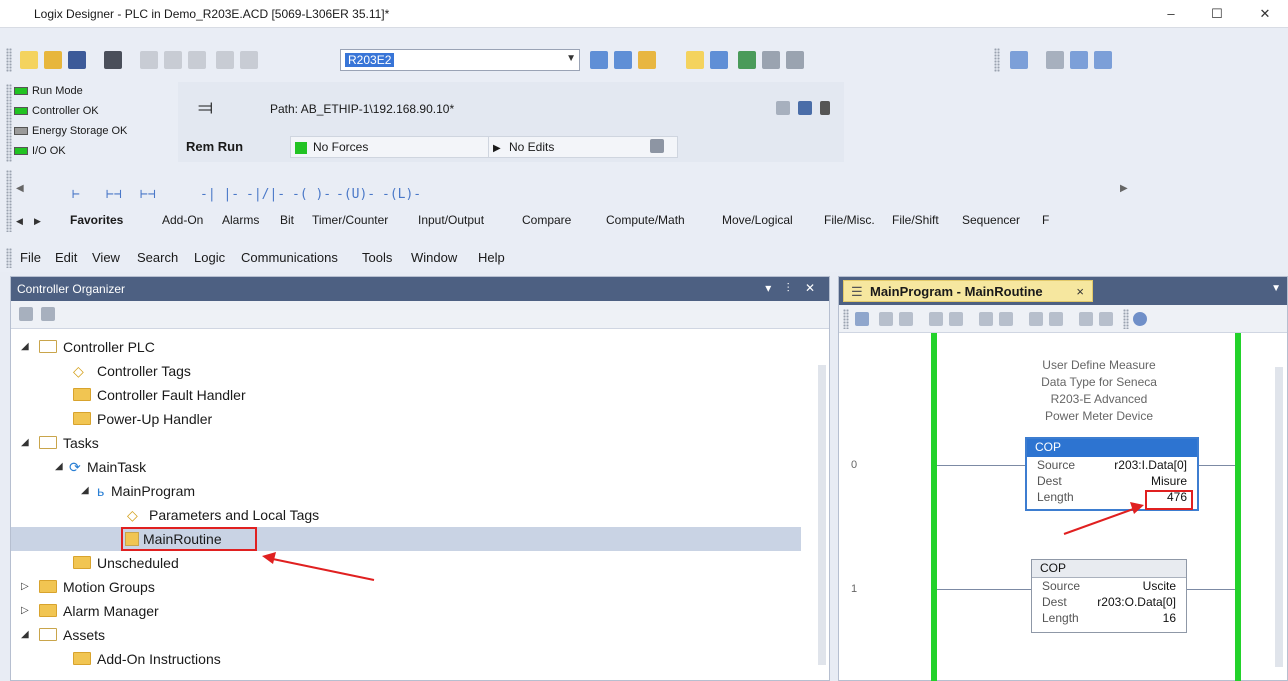 The image size is (1288, 681). What do you see at coordinates (219, 194) in the screenshot?
I see `xic-symbol: -| |-` at bounding box center [219, 194].